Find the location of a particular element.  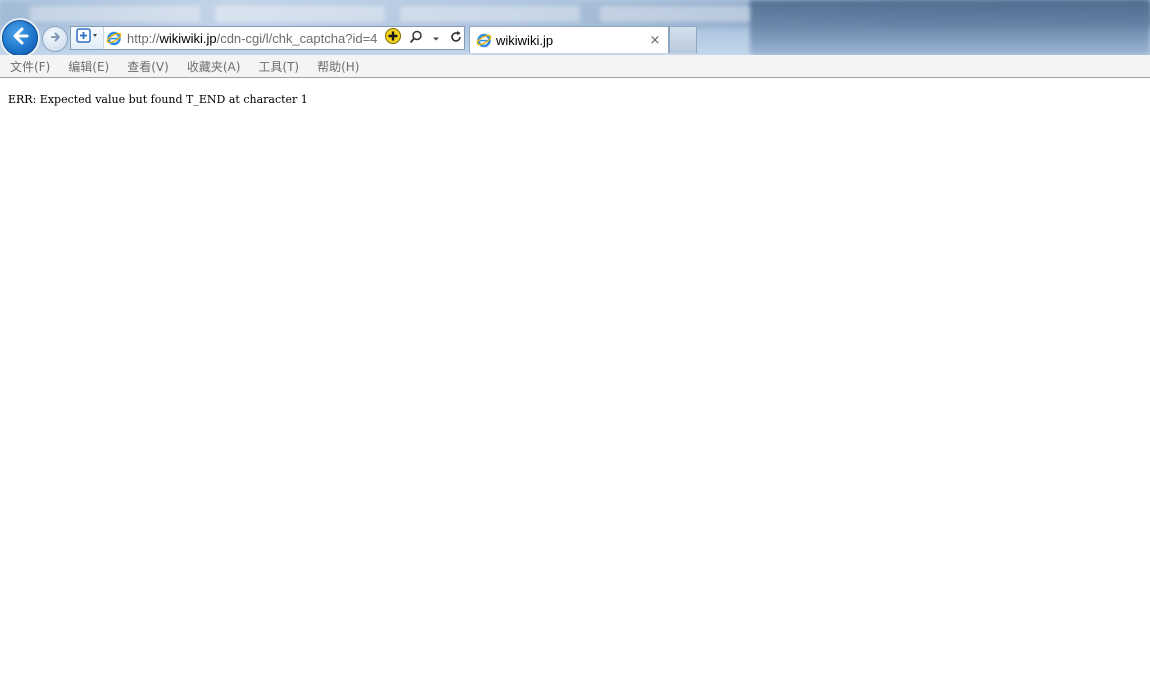

forward-arrow-icon is located at coordinates (55, 39).